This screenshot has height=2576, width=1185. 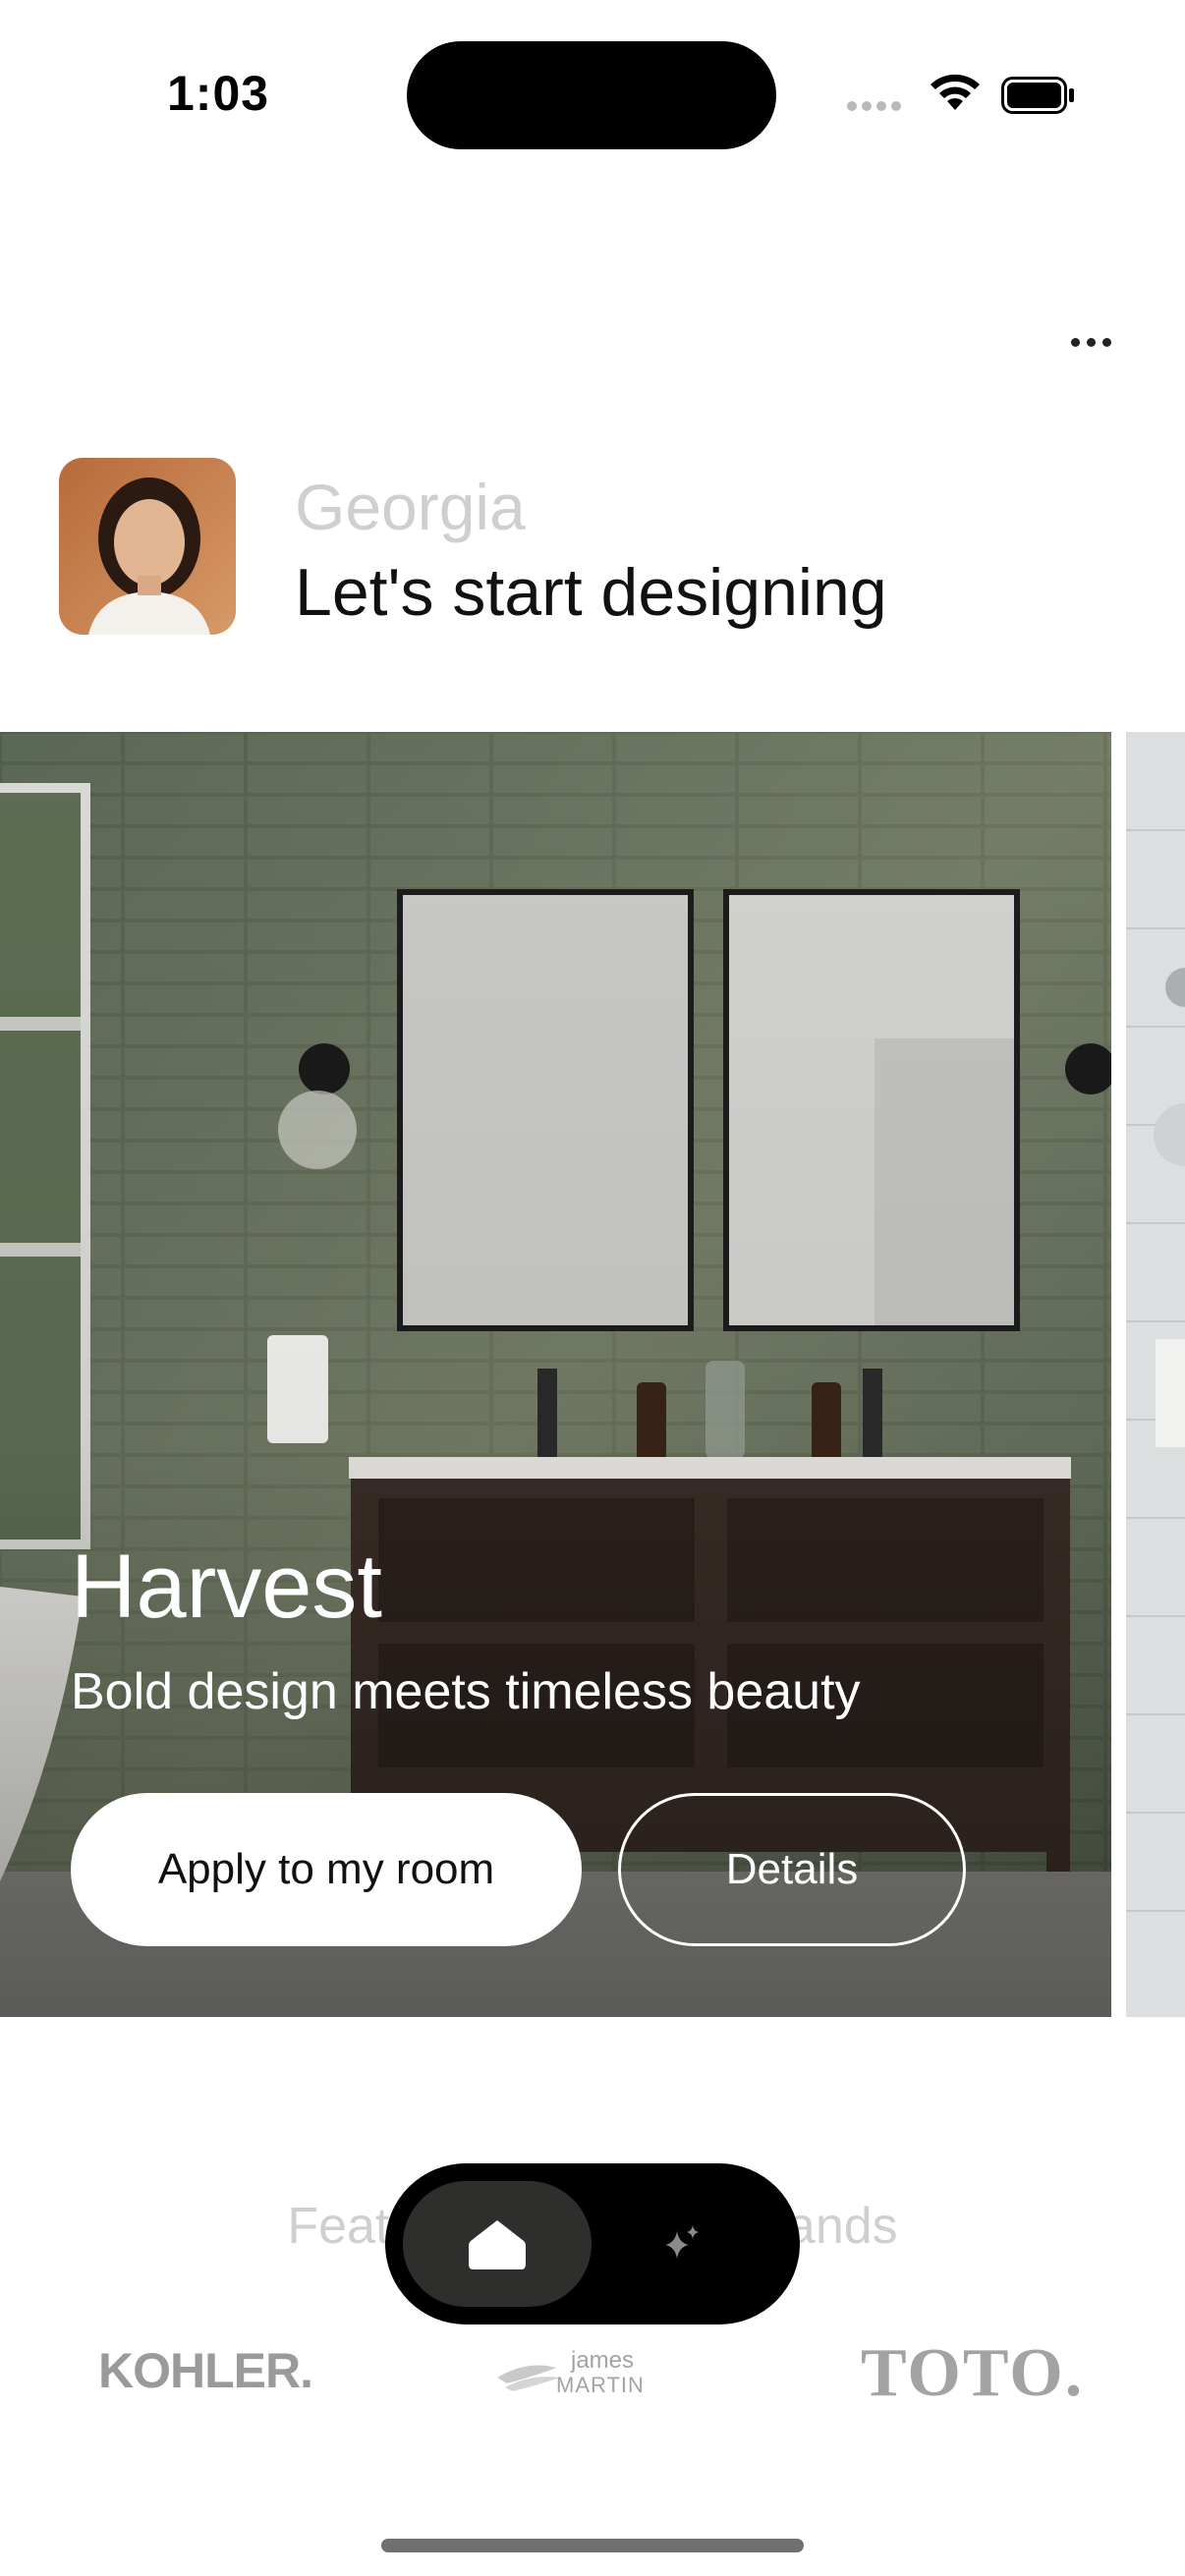 I want to click on james-martin-logo: james MARTIN, so click(x=596, y=2372).